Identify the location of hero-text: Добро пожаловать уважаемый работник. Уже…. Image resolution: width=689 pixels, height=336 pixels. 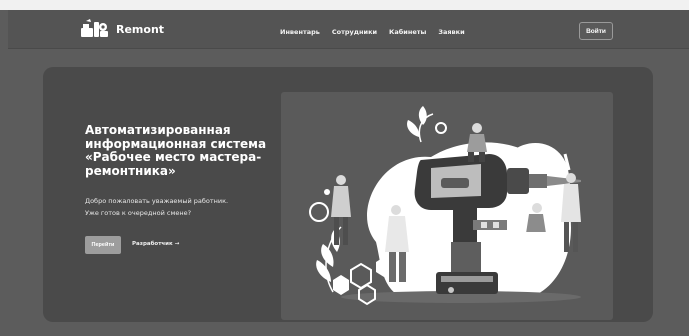
(185, 207).